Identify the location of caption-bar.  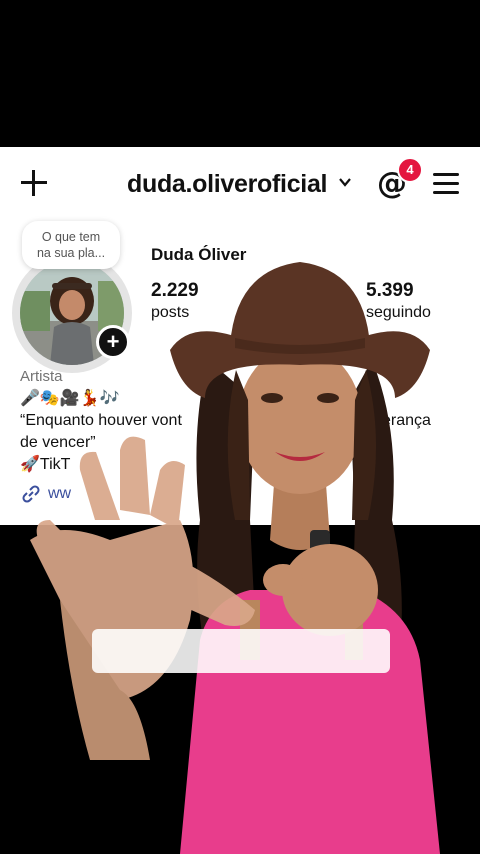
(241, 651).